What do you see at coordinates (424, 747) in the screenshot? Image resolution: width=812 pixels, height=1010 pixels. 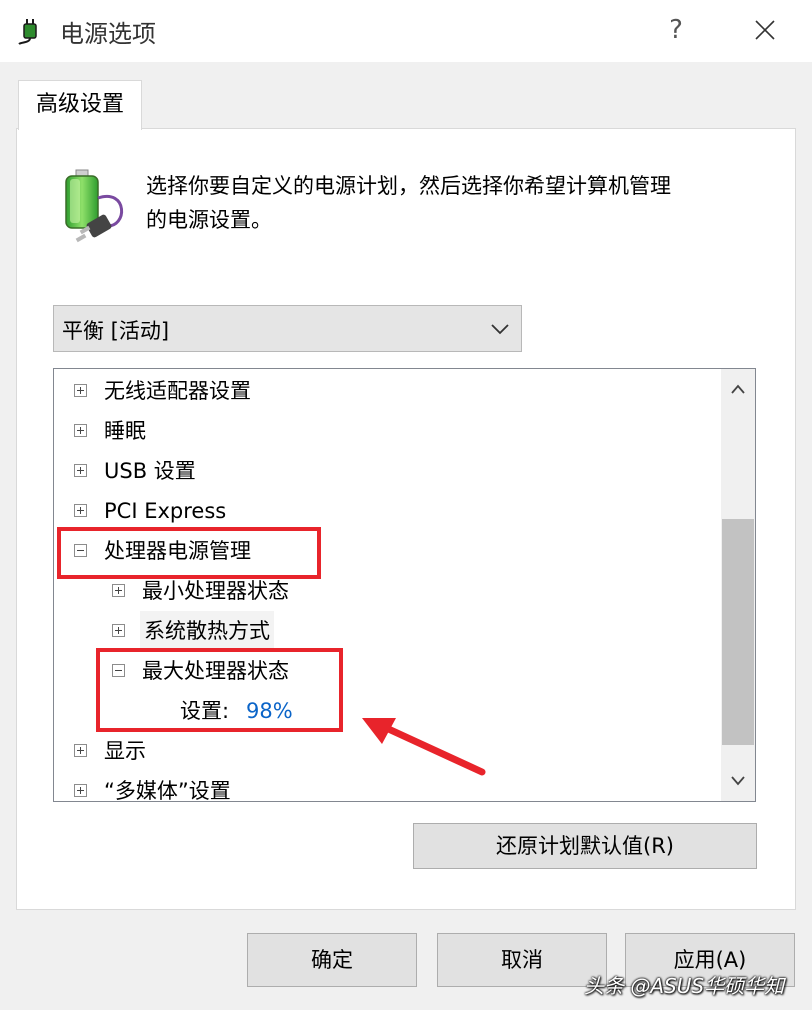 I see `red-arrow-icon` at bounding box center [424, 747].